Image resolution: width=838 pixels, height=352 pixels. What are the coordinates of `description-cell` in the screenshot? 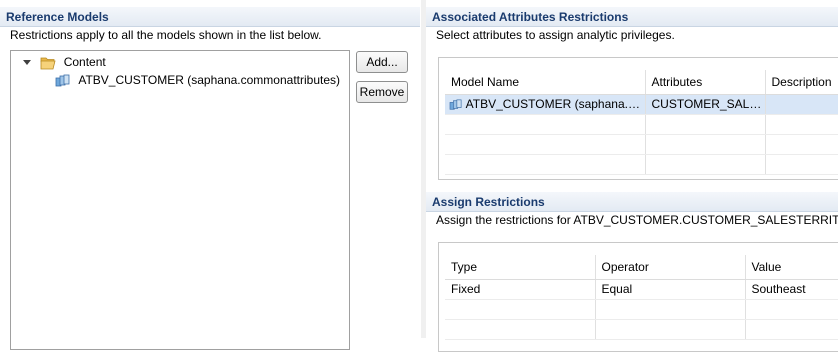 It's located at (801, 104).